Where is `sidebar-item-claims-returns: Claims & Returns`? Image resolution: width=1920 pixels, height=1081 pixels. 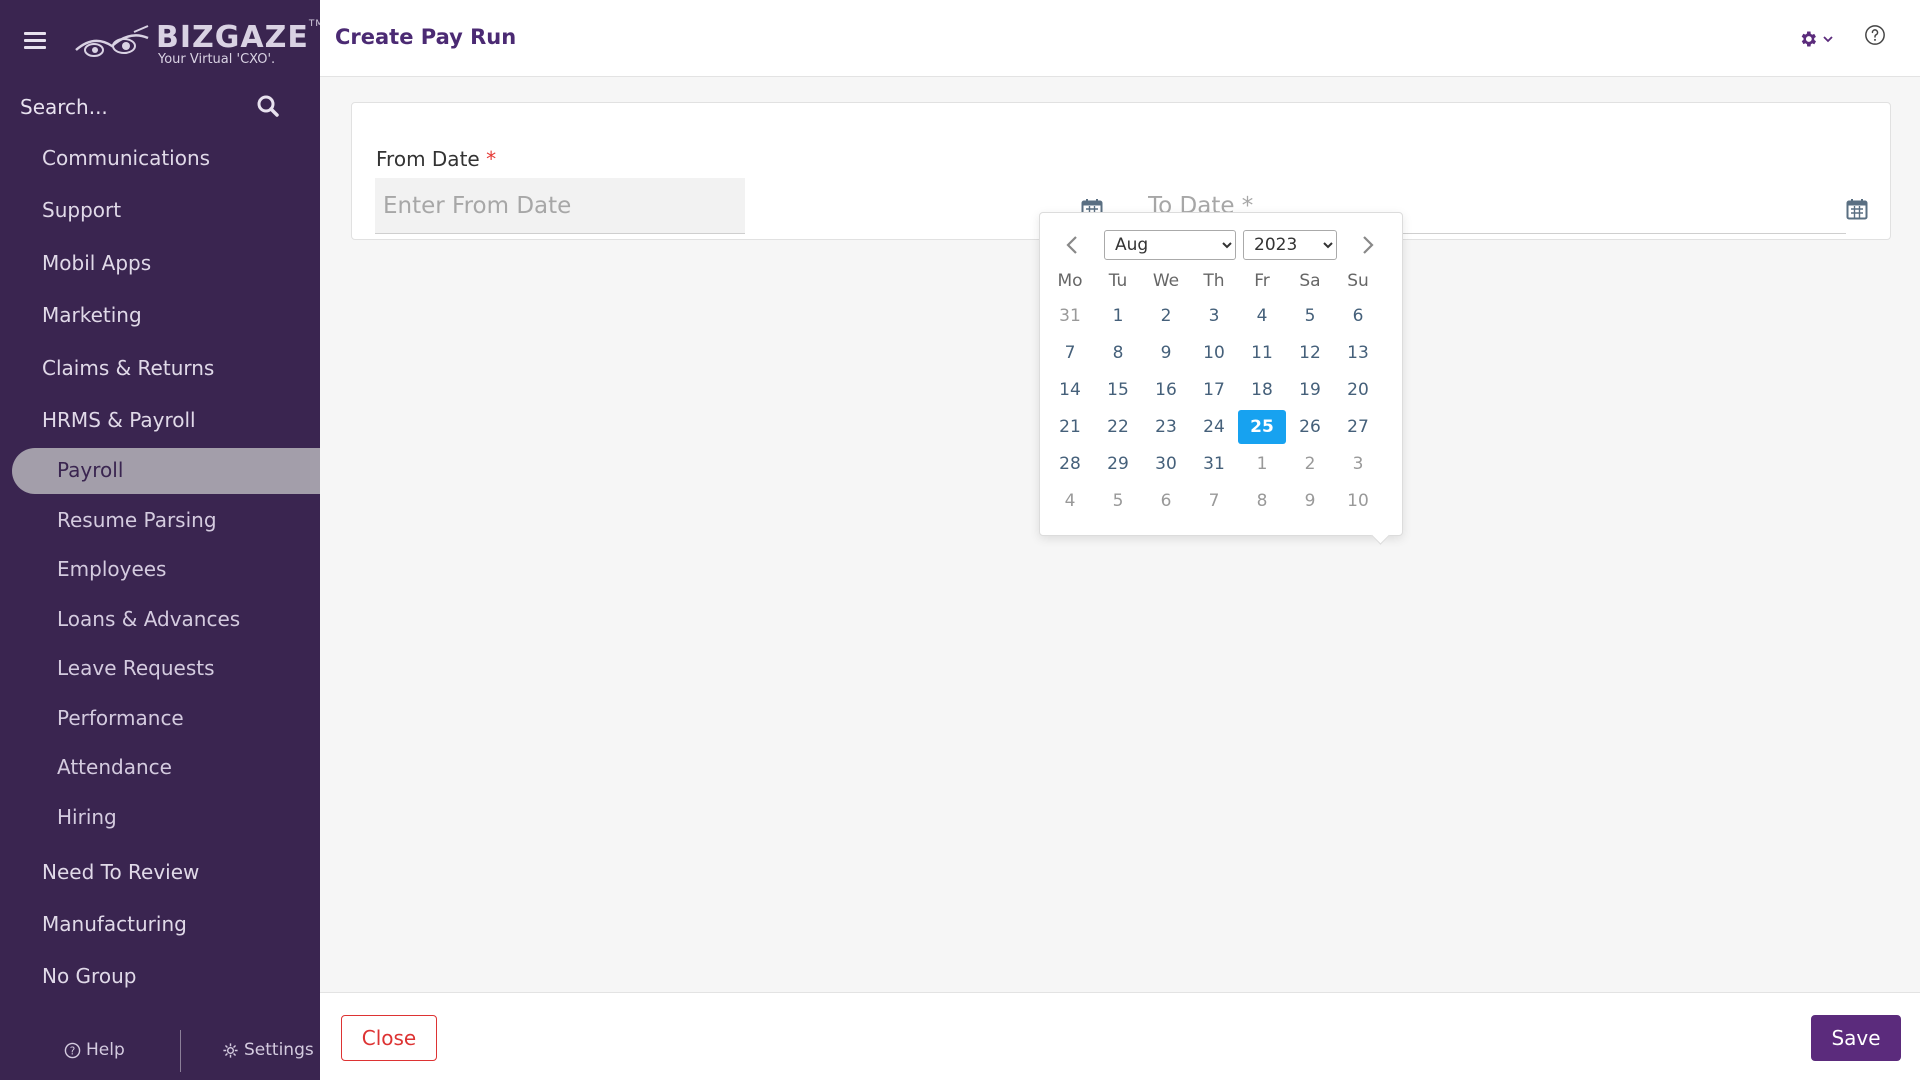
sidebar-item-claims-returns: Claims & Returns is located at coordinates (128, 368).